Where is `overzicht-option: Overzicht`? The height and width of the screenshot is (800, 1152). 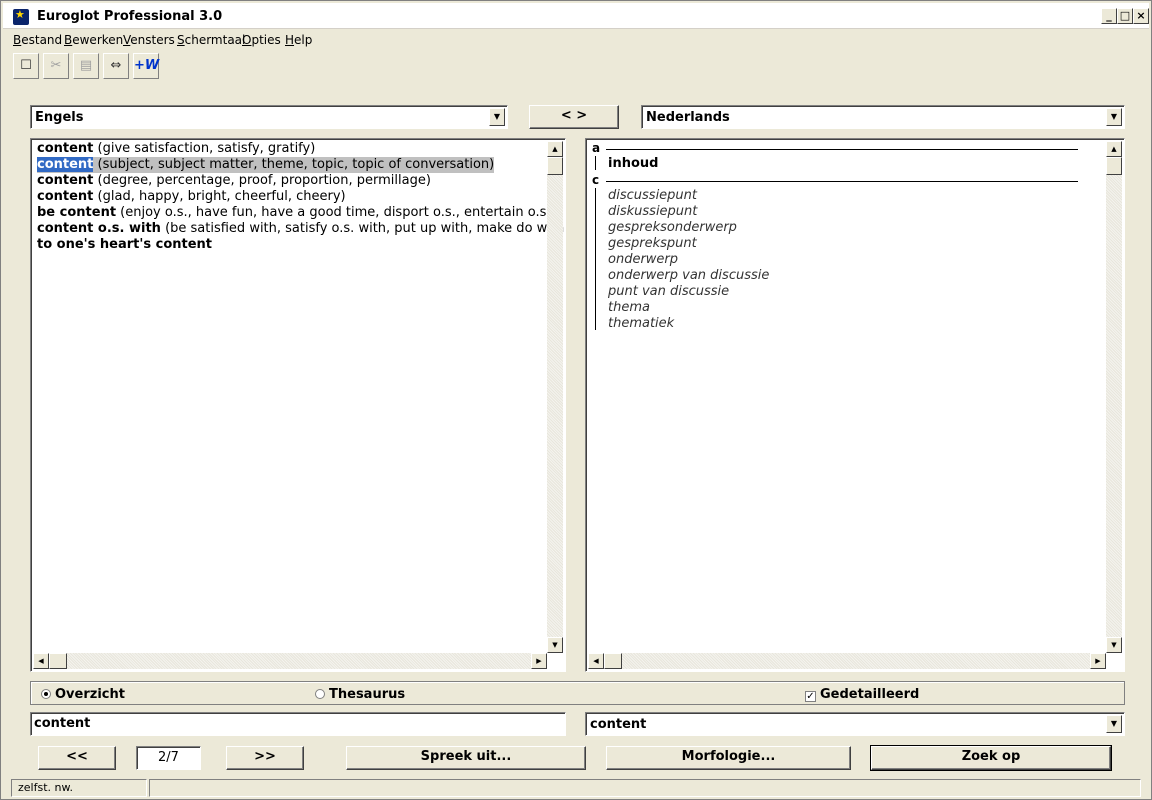
overzicht-option: Overzicht is located at coordinates (83, 694).